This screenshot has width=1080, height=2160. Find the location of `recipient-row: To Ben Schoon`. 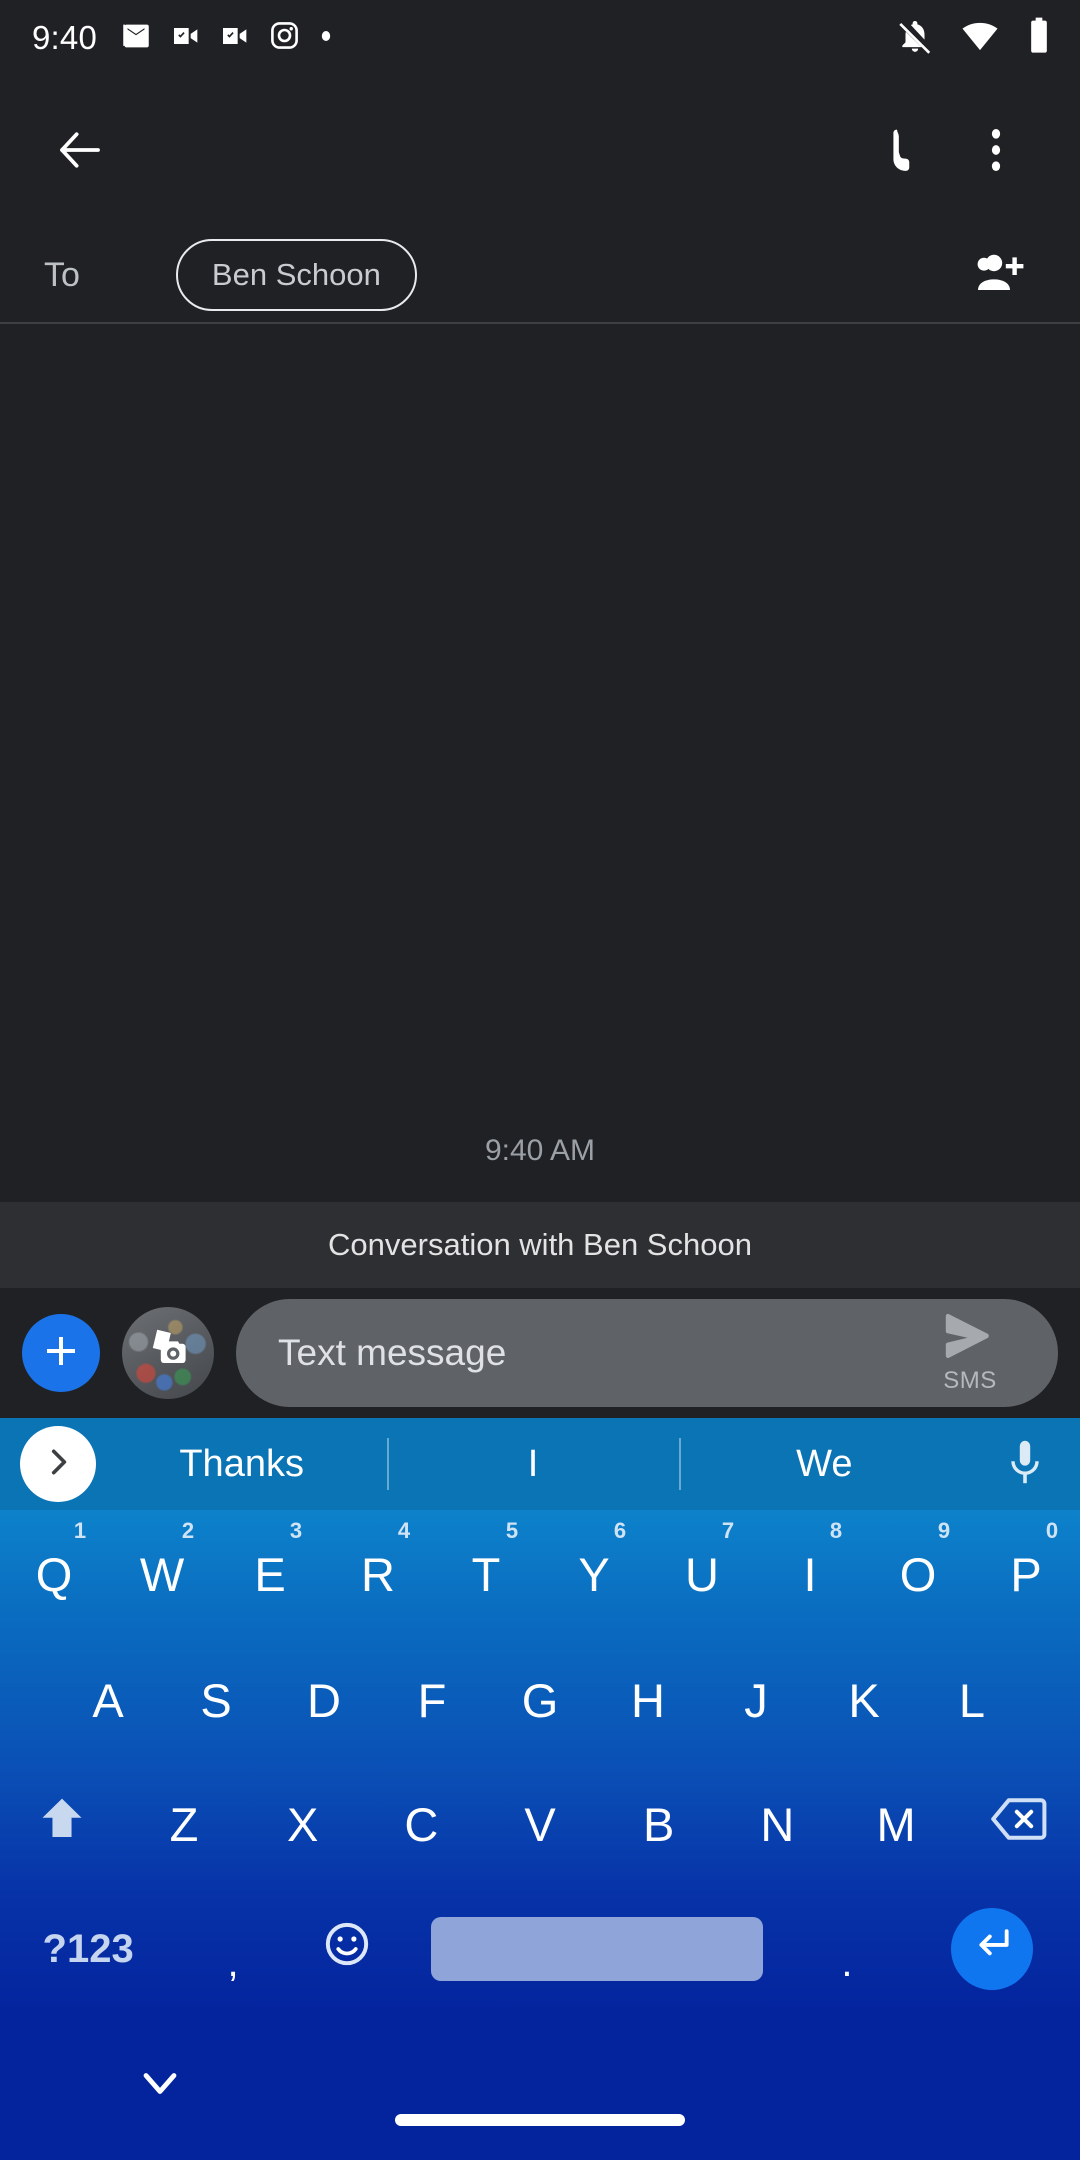

recipient-row: To Ben Schoon is located at coordinates (540, 276).